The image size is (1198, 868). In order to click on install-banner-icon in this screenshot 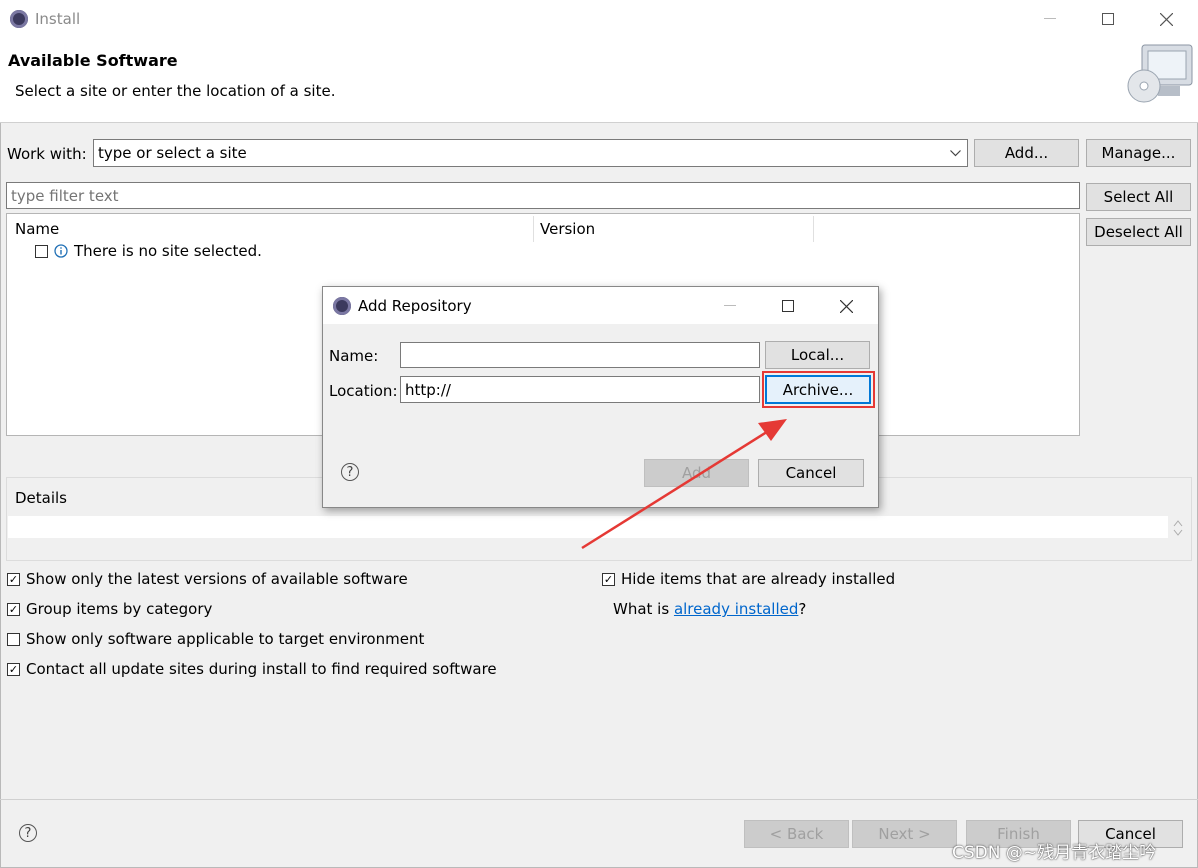, I will do `click(1160, 73)`.